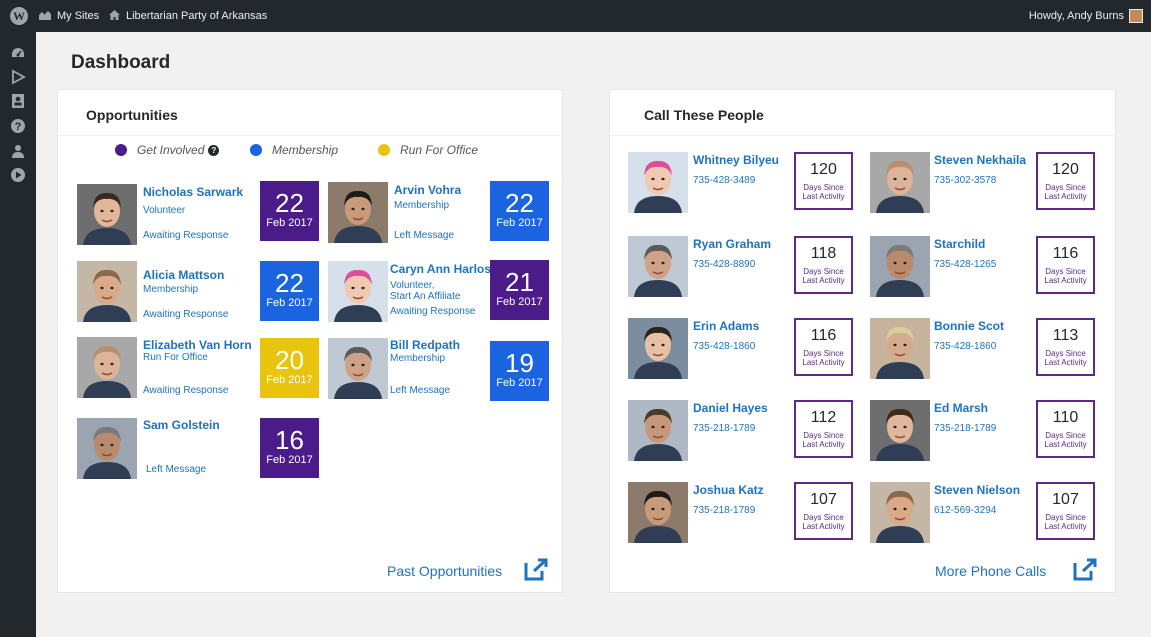 This screenshot has height=637, width=1151. What do you see at coordinates (18, 53) in the screenshot?
I see `dashboard-icon` at bounding box center [18, 53].